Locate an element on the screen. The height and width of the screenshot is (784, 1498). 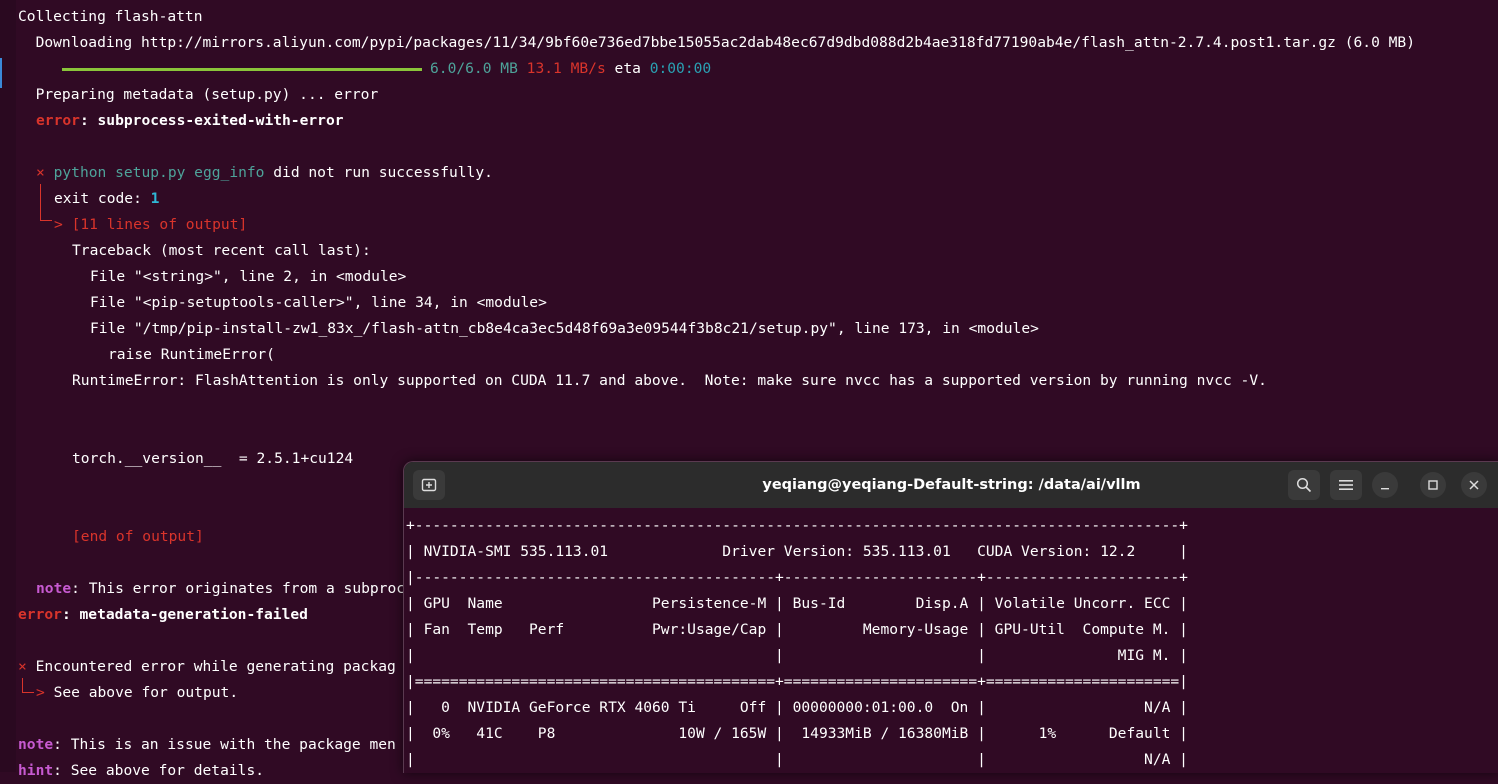
progress-line: 6.0/6.0 MB 13.1 MB/s eta 0:00:00 is located at coordinates (386, 69).